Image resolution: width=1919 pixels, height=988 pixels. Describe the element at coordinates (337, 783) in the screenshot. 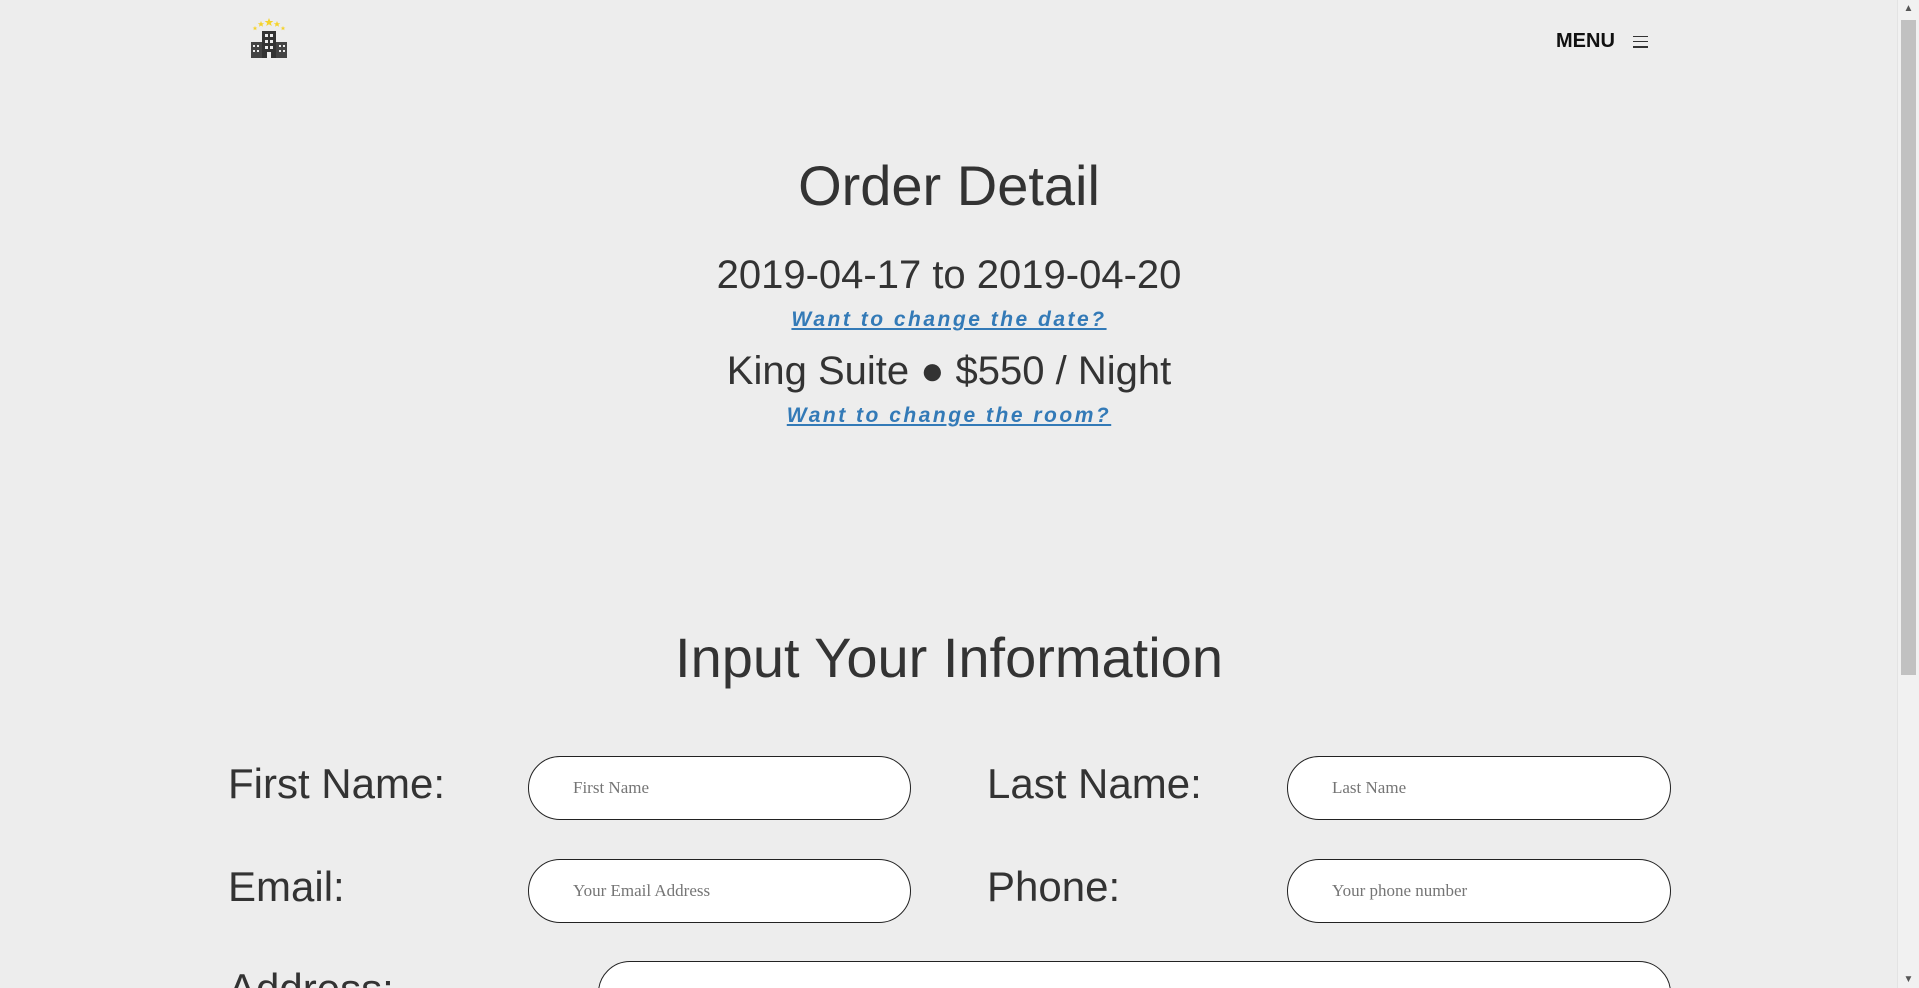

I see `first-name-label: First Name:` at that location.